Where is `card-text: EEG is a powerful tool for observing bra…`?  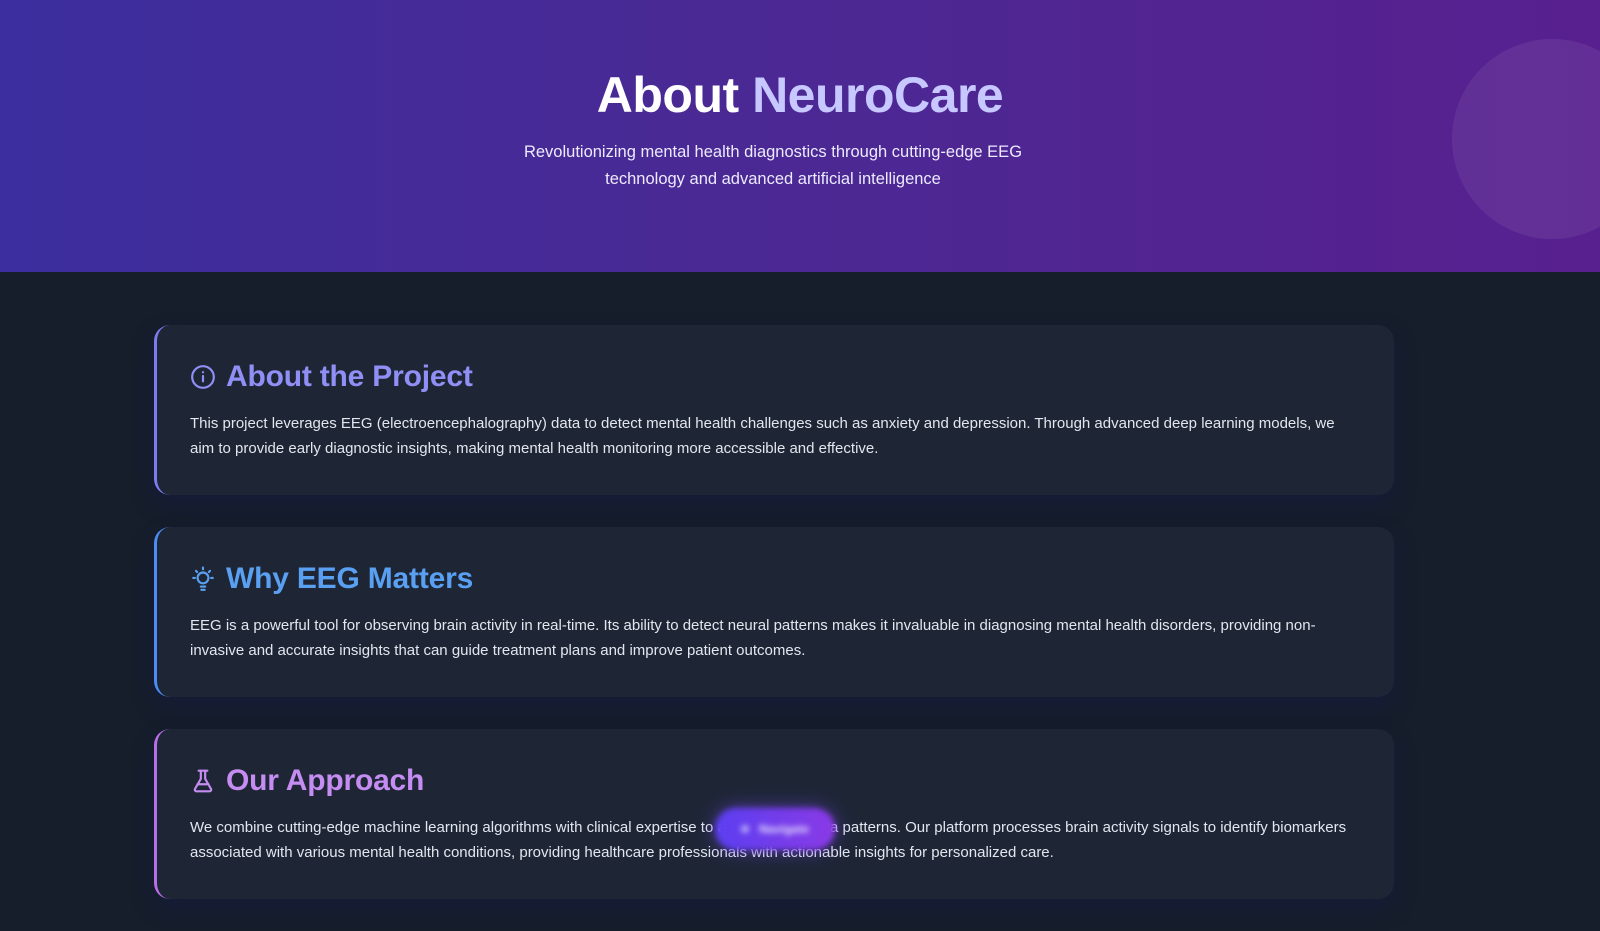
card-text: EEG is a powerful tool for observing bra… is located at coordinates (753, 638).